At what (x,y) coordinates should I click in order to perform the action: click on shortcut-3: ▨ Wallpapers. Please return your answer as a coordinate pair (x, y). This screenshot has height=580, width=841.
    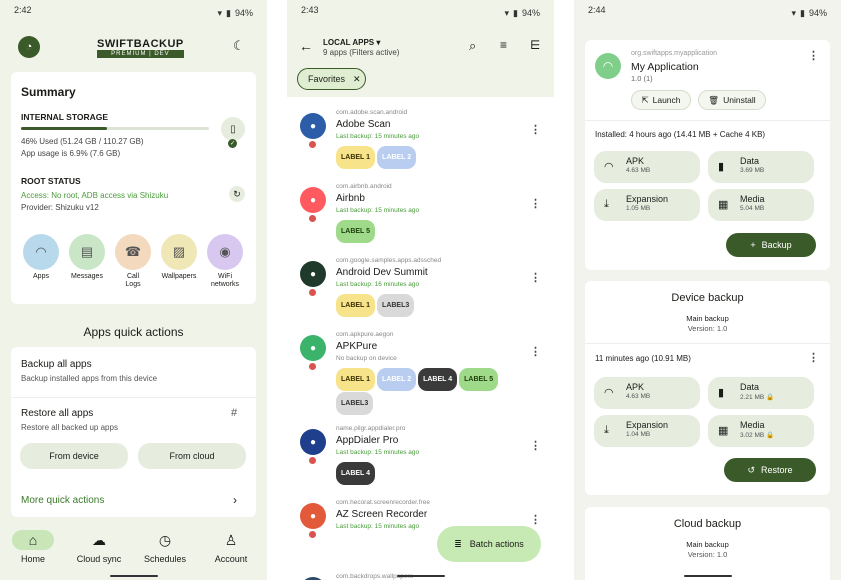
    Looking at the image, I should click on (179, 257).